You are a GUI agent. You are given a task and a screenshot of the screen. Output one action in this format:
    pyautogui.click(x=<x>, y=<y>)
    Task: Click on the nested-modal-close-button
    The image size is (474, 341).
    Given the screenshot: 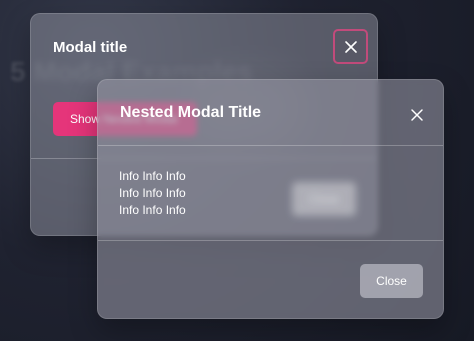 What is the action you would take?
    pyautogui.click(x=417, y=115)
    